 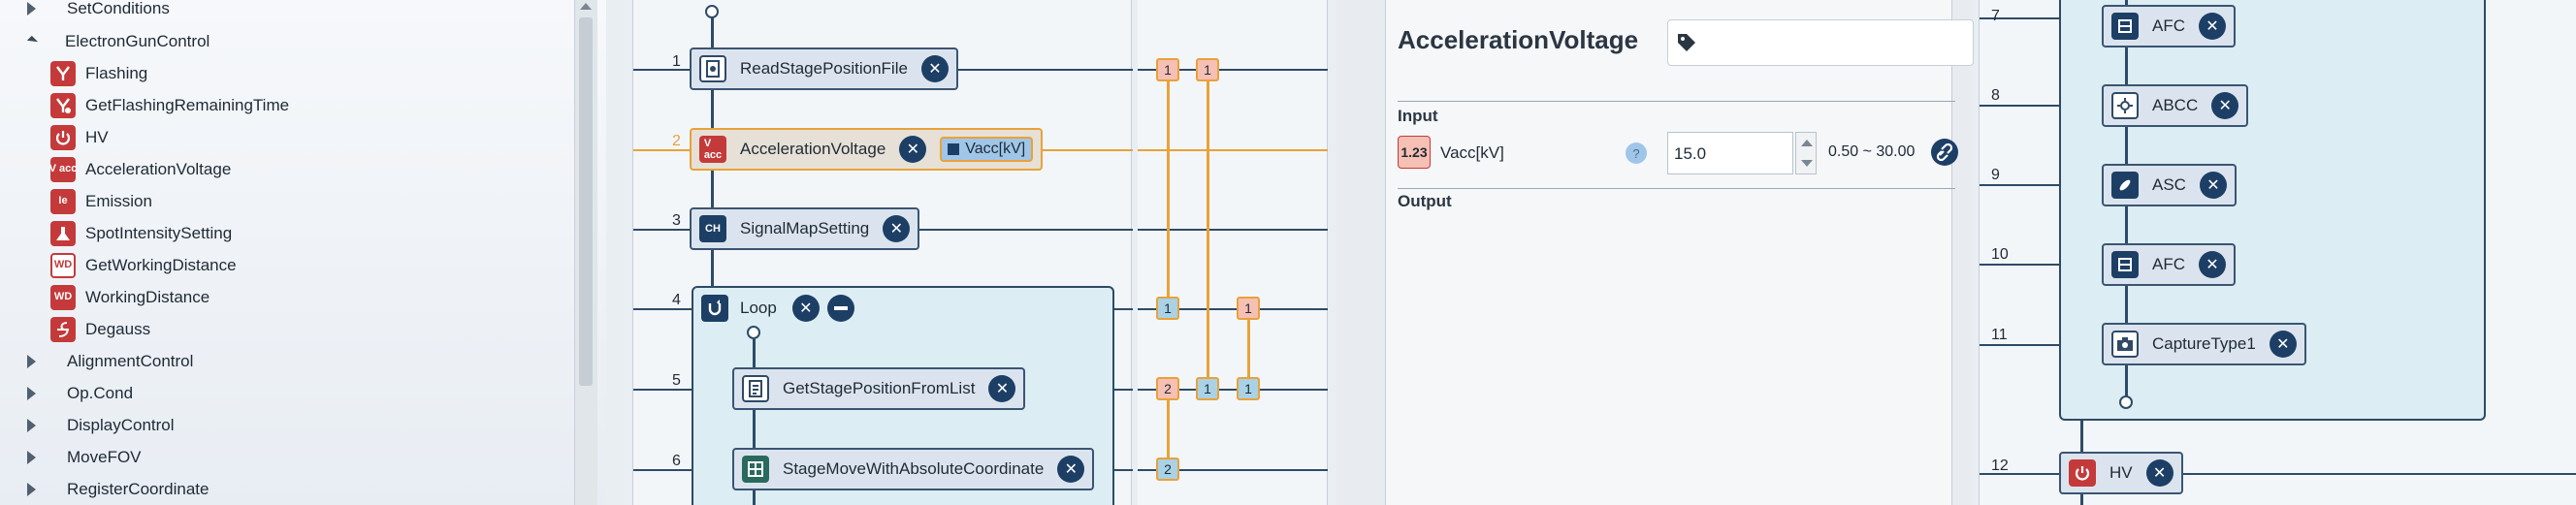 I want to click on row-number: 5, so click(x=676, y=380).